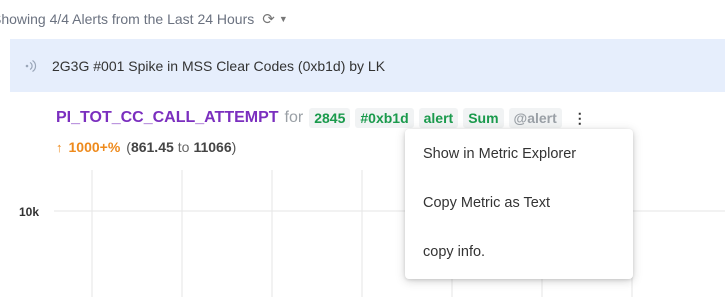 The height and width of the screenshot is (297, 725). Describe the element at coordinates (330, 118) in the screenshot. I see `tag-id: 2845` at that location.